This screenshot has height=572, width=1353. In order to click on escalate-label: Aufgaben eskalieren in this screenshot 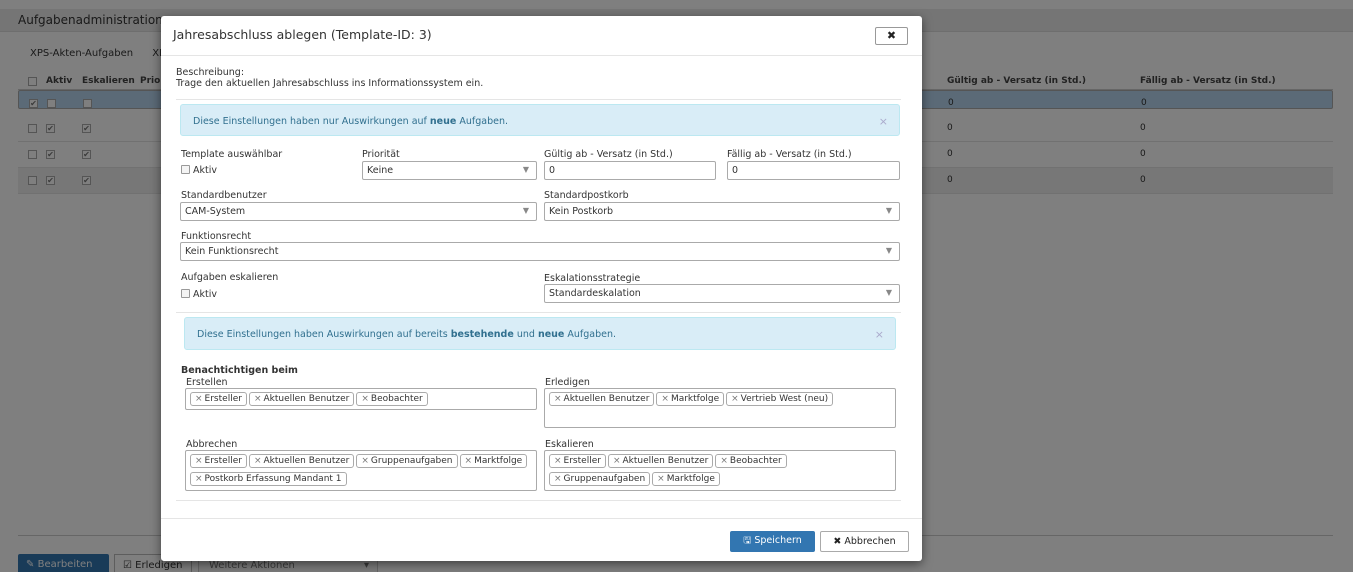, I will do `click(230, 277)`.